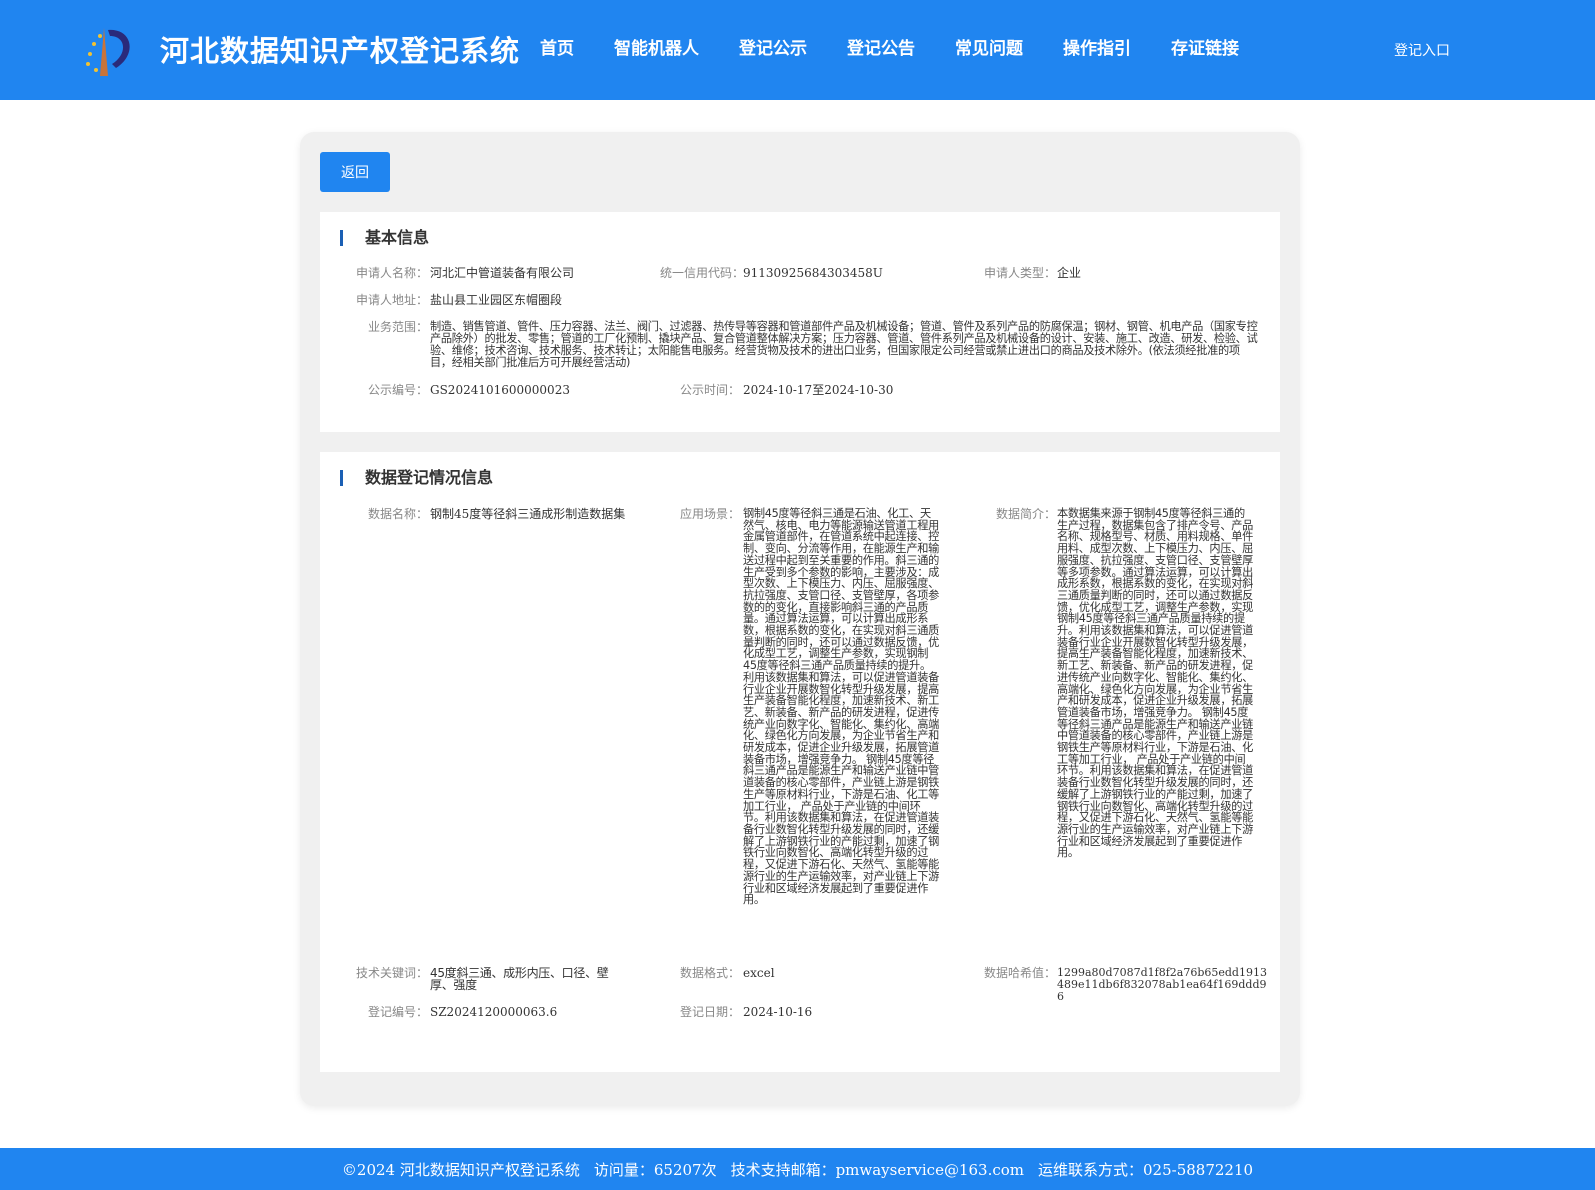  Describe the element at coordinates (397, 514) in the screenshot. I see `data-name-label: 数据名称：` at that location.